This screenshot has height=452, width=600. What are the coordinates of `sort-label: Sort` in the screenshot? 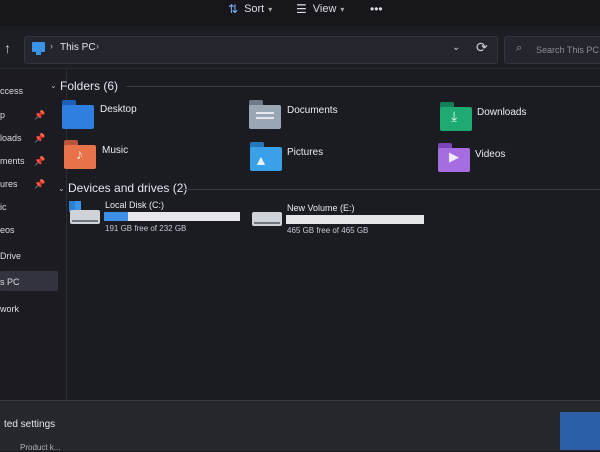 It's located at (254, 9).